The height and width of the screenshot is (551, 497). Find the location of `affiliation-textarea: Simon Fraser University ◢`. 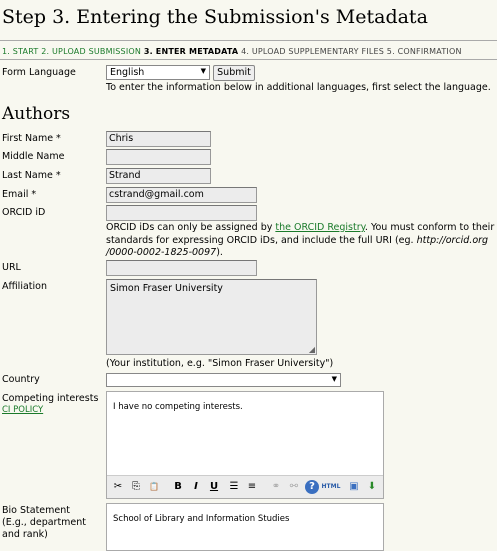

affiliation-textarea: Simon Fraser University ◢ is located at coordinates (211, 317).